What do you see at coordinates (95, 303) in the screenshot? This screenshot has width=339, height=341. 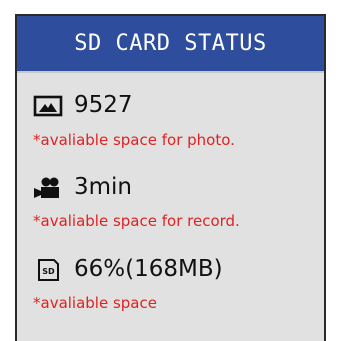 I see `card-space-note: *avaliable space` at bounding box center [95, 303].